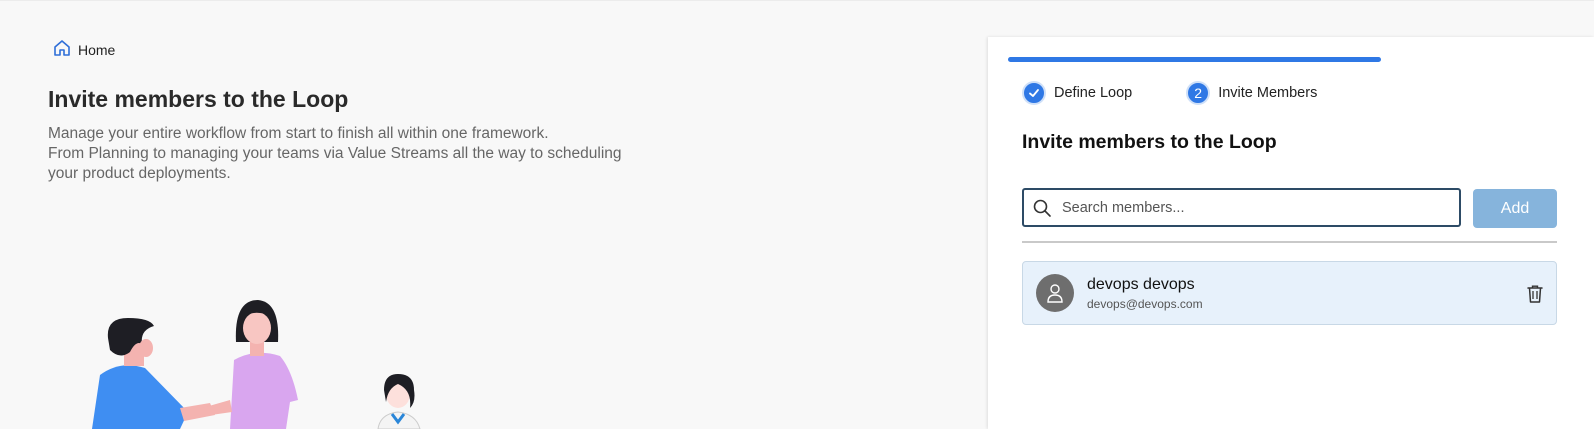 The image size is (1594, 429). What do you see at coordinates (96, 50) in the screenshot?
I see `breadcrumb-home-label: Home` at bounding box center [96, 50].